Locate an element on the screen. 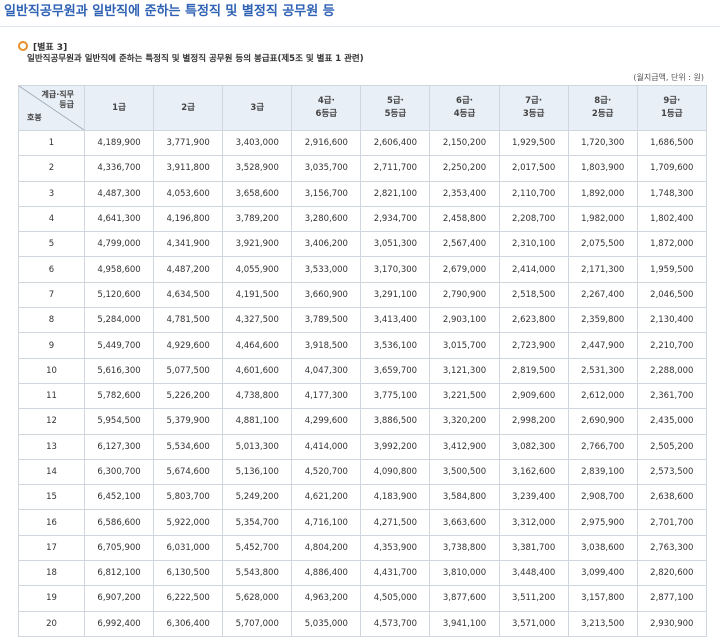  salary-cell: 5,354,700 is located at coordinates (257, 522).